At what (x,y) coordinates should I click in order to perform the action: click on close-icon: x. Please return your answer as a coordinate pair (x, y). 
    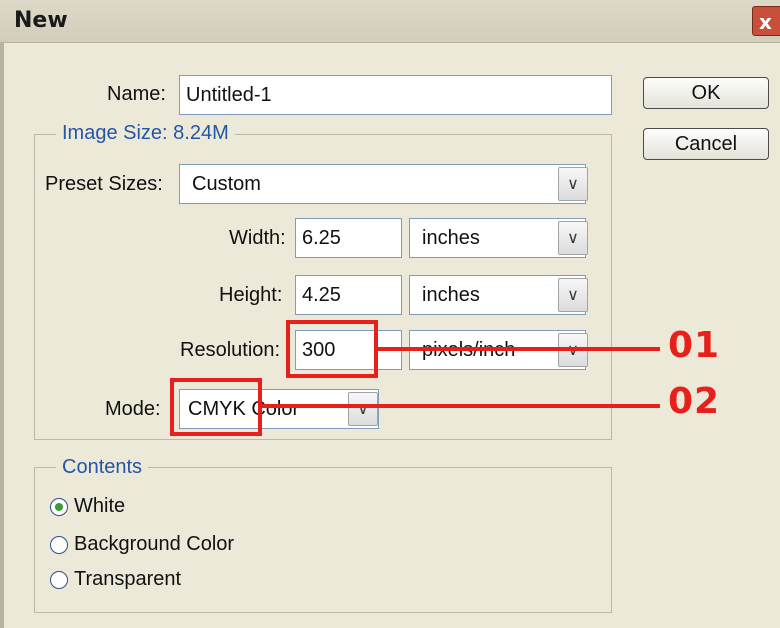
    Looking at the image, I should click on (766, 21).